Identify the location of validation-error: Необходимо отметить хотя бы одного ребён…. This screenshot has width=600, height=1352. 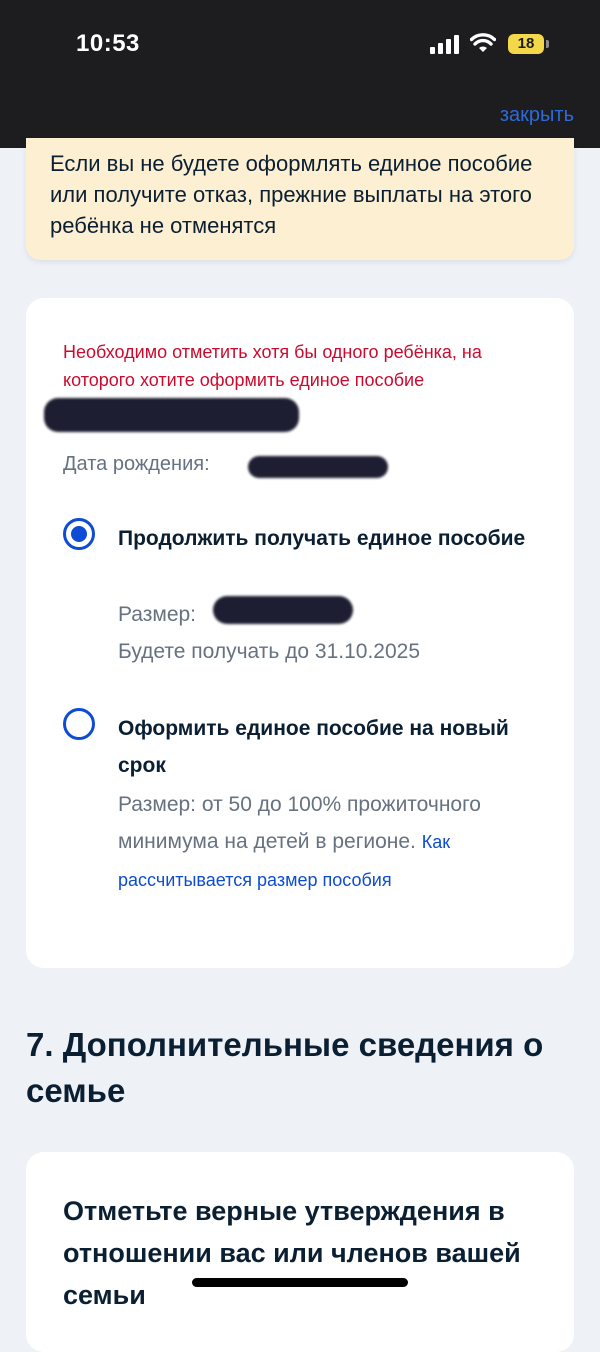
(272, 366).